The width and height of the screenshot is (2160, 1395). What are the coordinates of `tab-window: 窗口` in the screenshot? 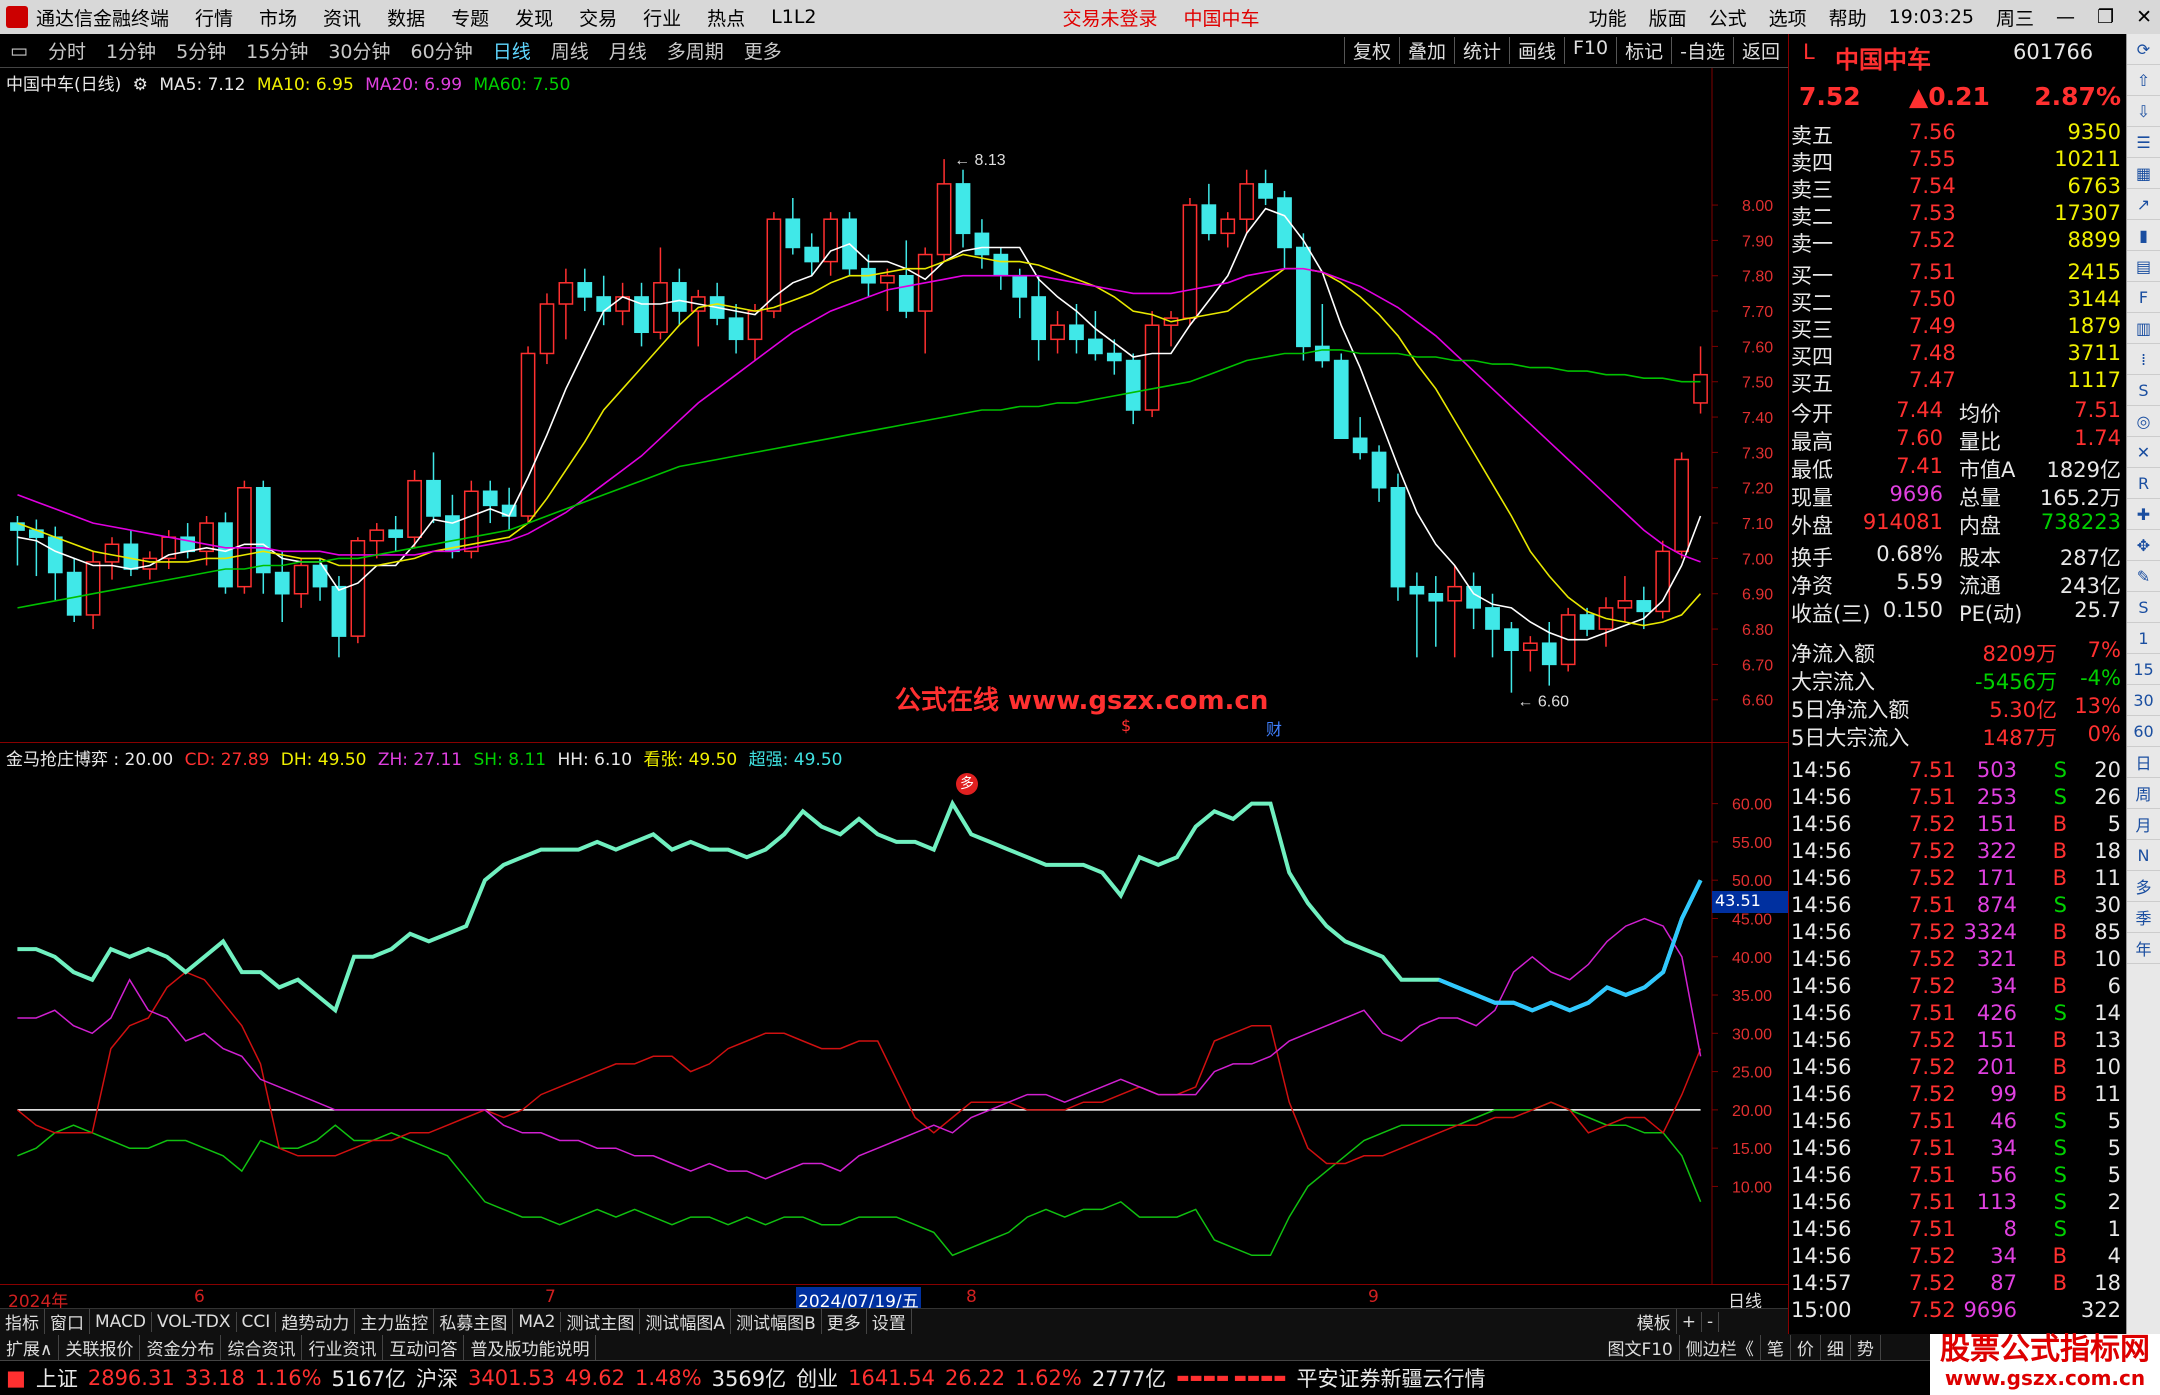 It's located at (67, 1321).